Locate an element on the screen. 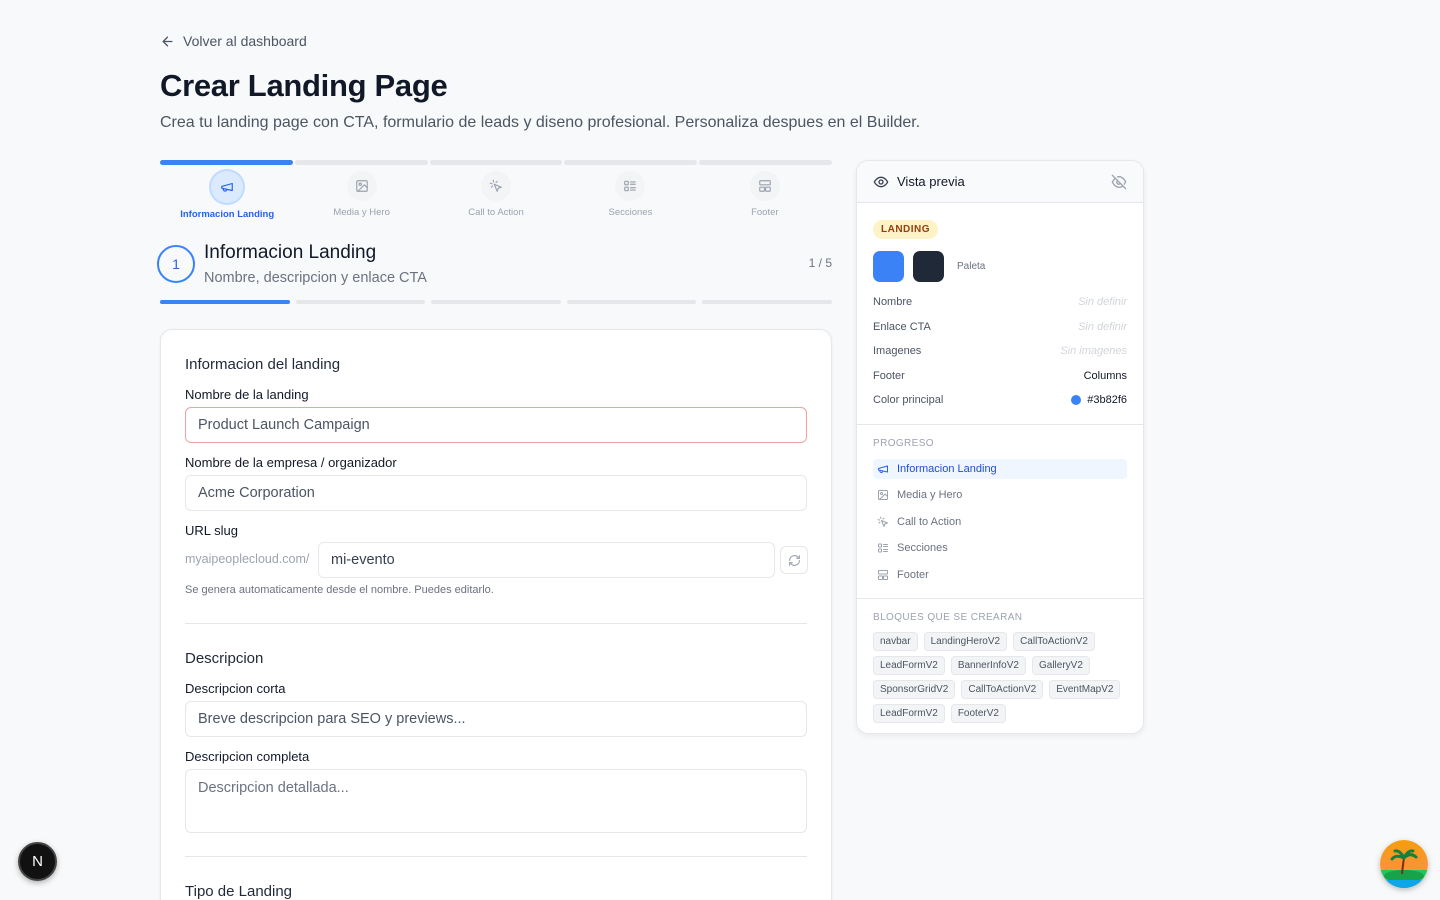 This screenshot has height=900, width=1440. palm-beach-icon is located at coordinates (1404, 864).